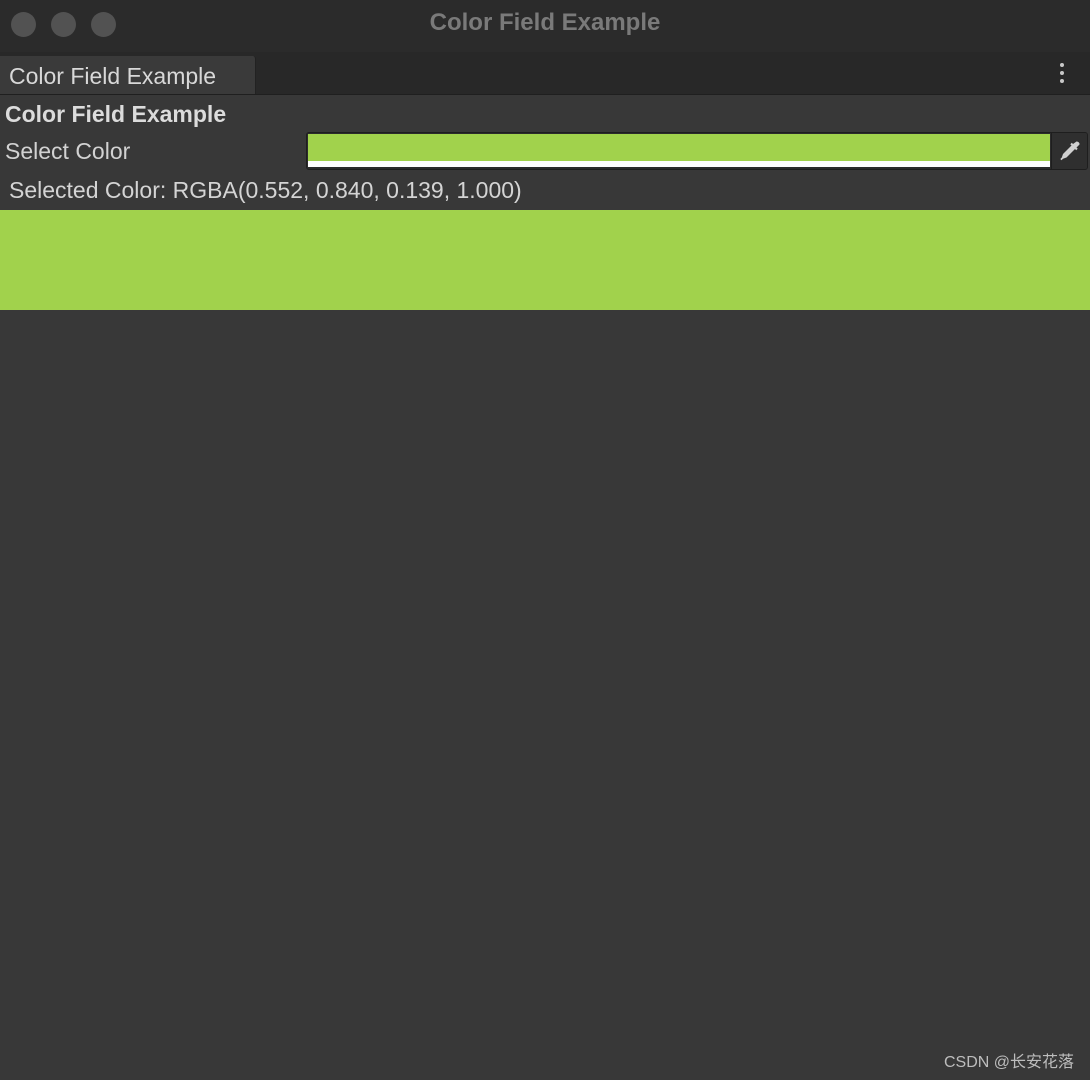 The height and width of the screenshot is (1080, 1090). I want to click on tab-label: Color Field Example, so click(113, 76).